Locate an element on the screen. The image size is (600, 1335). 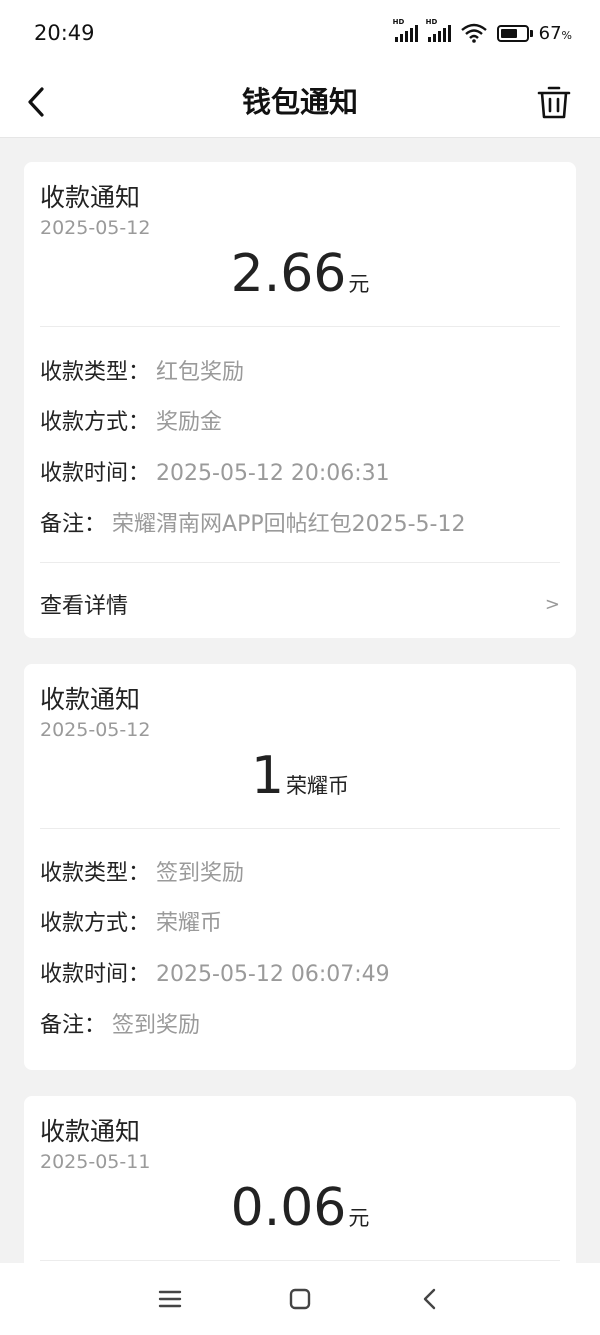
info-row-type: 收款类型： 签到奖励 is located at coordinates (300, 874).